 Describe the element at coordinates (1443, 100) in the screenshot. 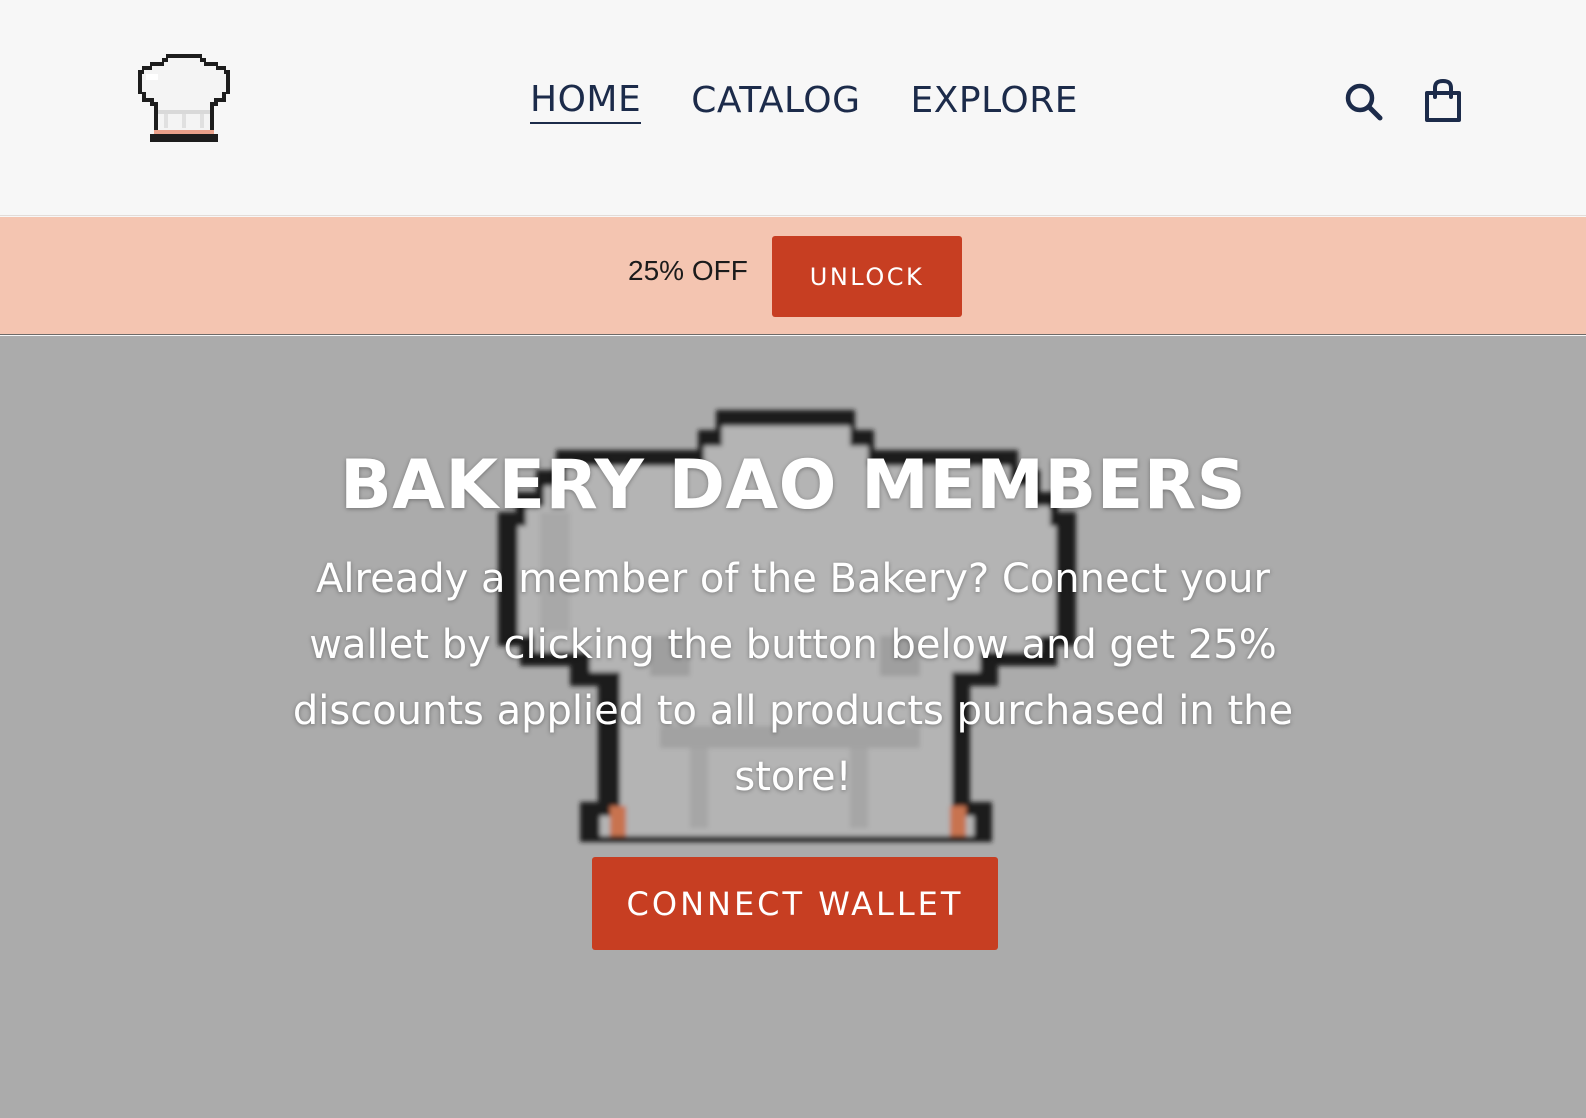

I see `shopping-bag-icon` at that location.